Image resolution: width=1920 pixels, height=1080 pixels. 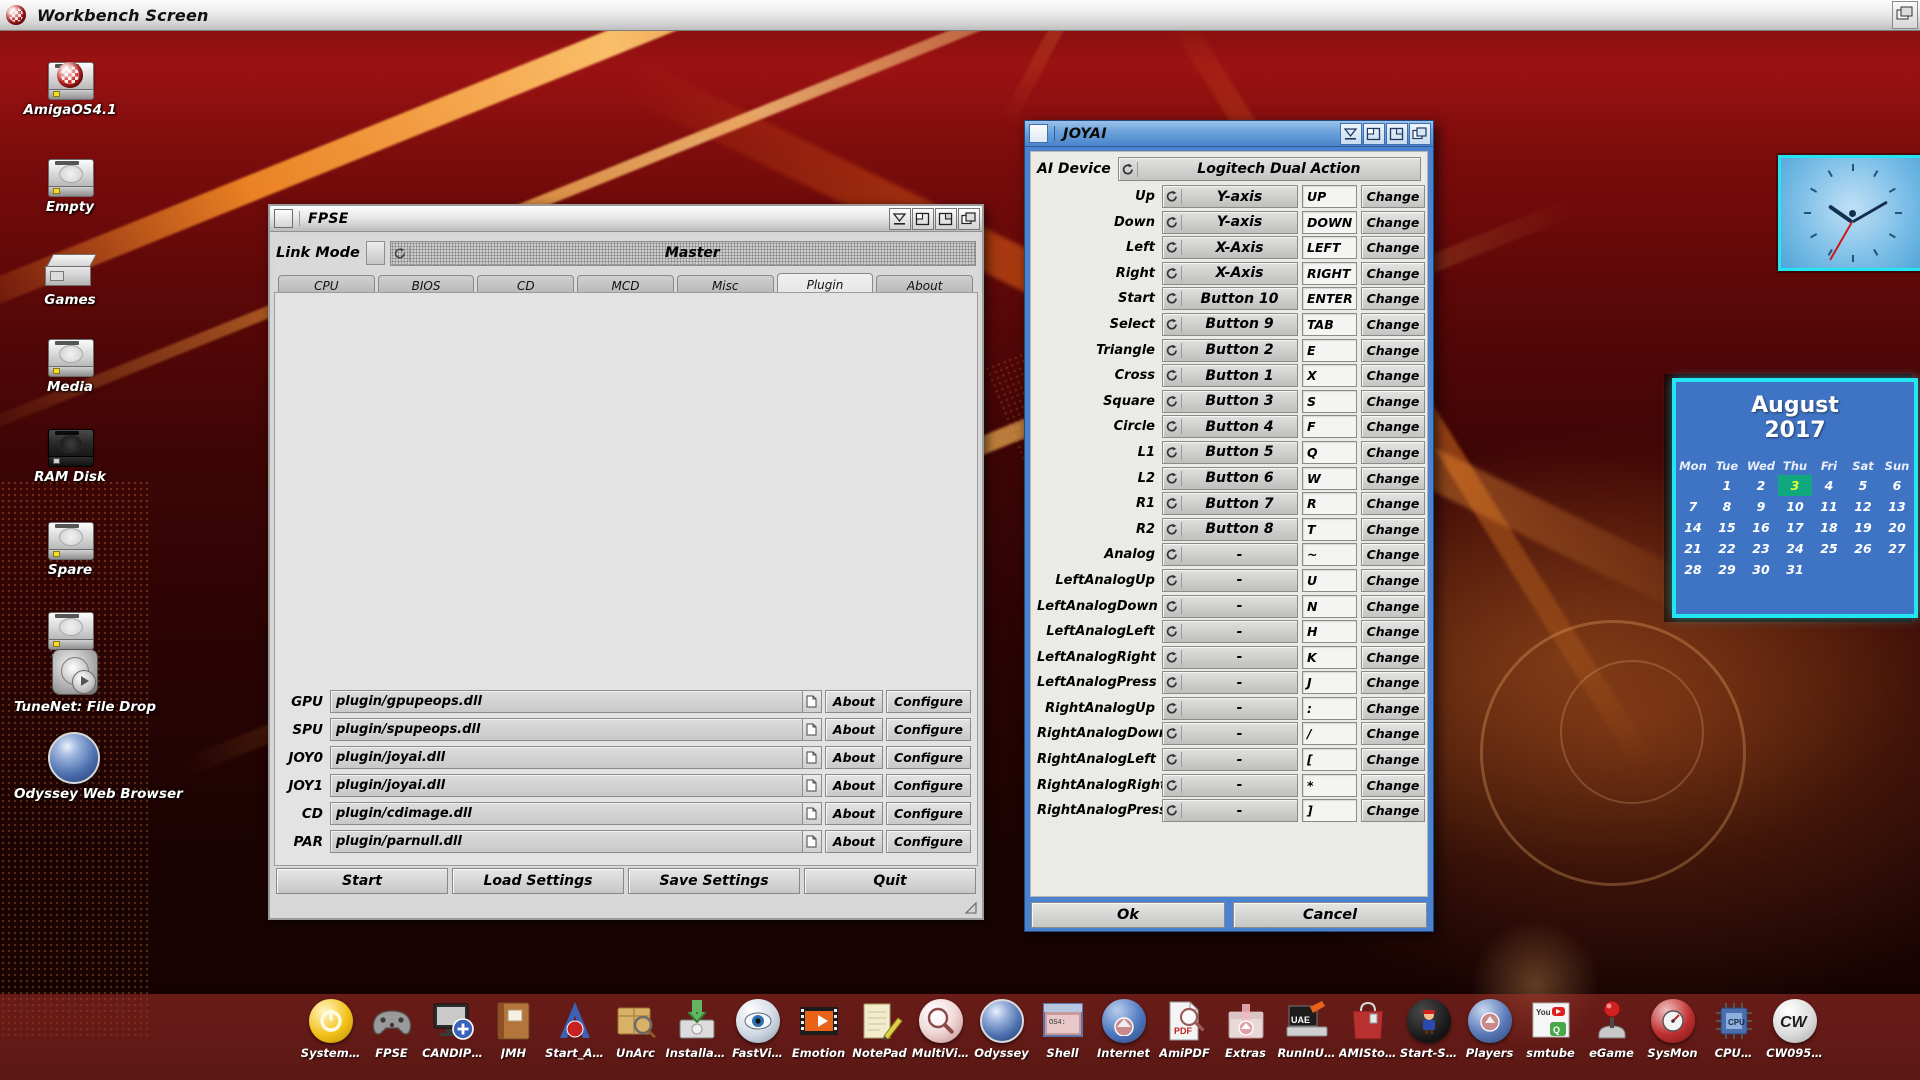 I want to click on start-button: Start, so click(x=362, y=881).